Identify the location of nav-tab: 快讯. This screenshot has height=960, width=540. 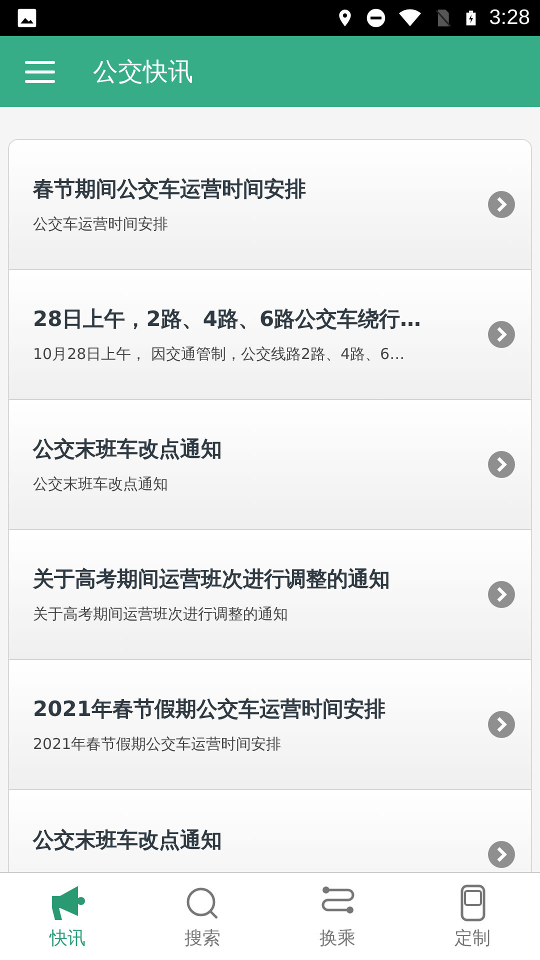
(67, 916).